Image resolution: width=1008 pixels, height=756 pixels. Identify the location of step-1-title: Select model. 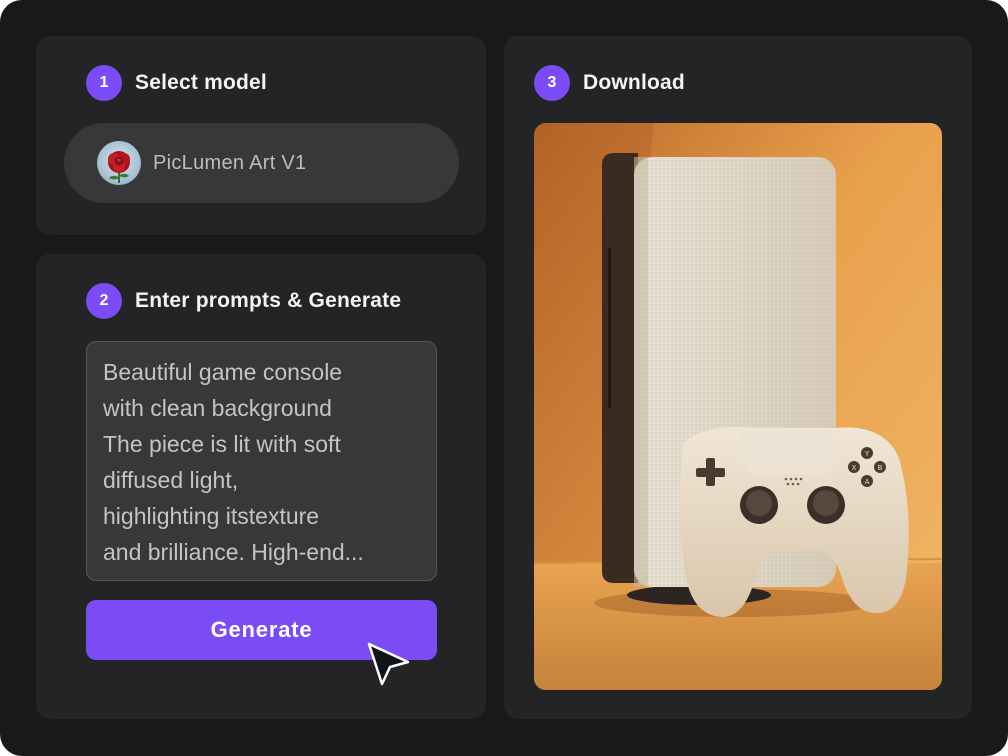
(201, 82).